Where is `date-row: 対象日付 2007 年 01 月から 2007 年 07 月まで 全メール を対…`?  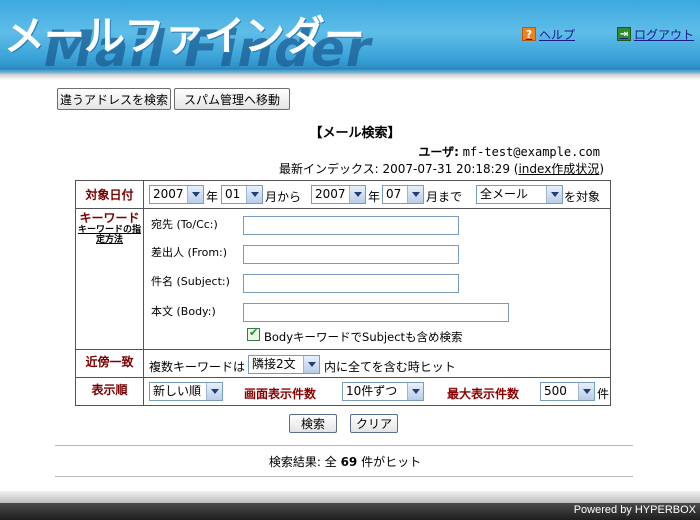
date-row: 対象日付 2007 年 01 月から 2007 年 07 月まで 全メール を対… is located at coordinates (343, 195).